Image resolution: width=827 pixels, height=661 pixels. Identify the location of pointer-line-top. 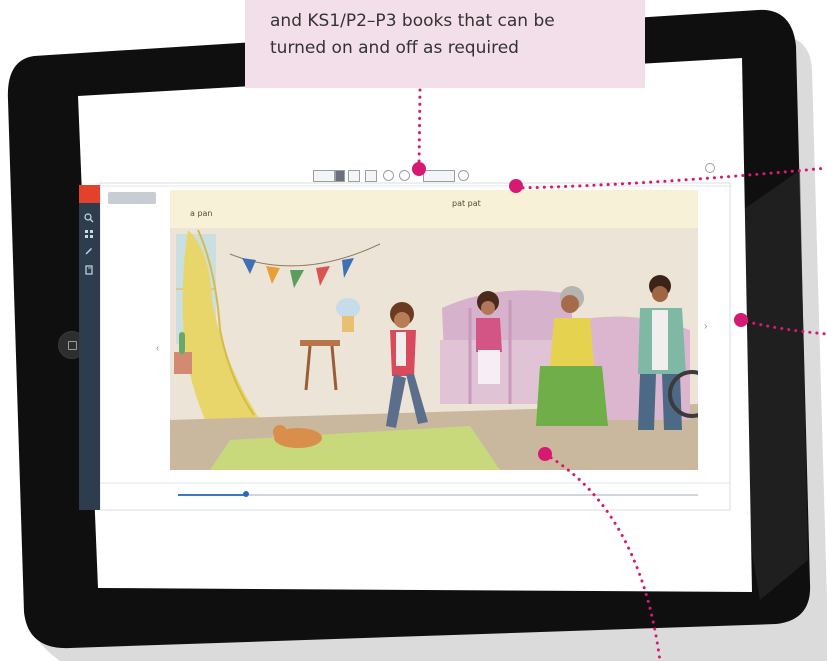
(419, 127).